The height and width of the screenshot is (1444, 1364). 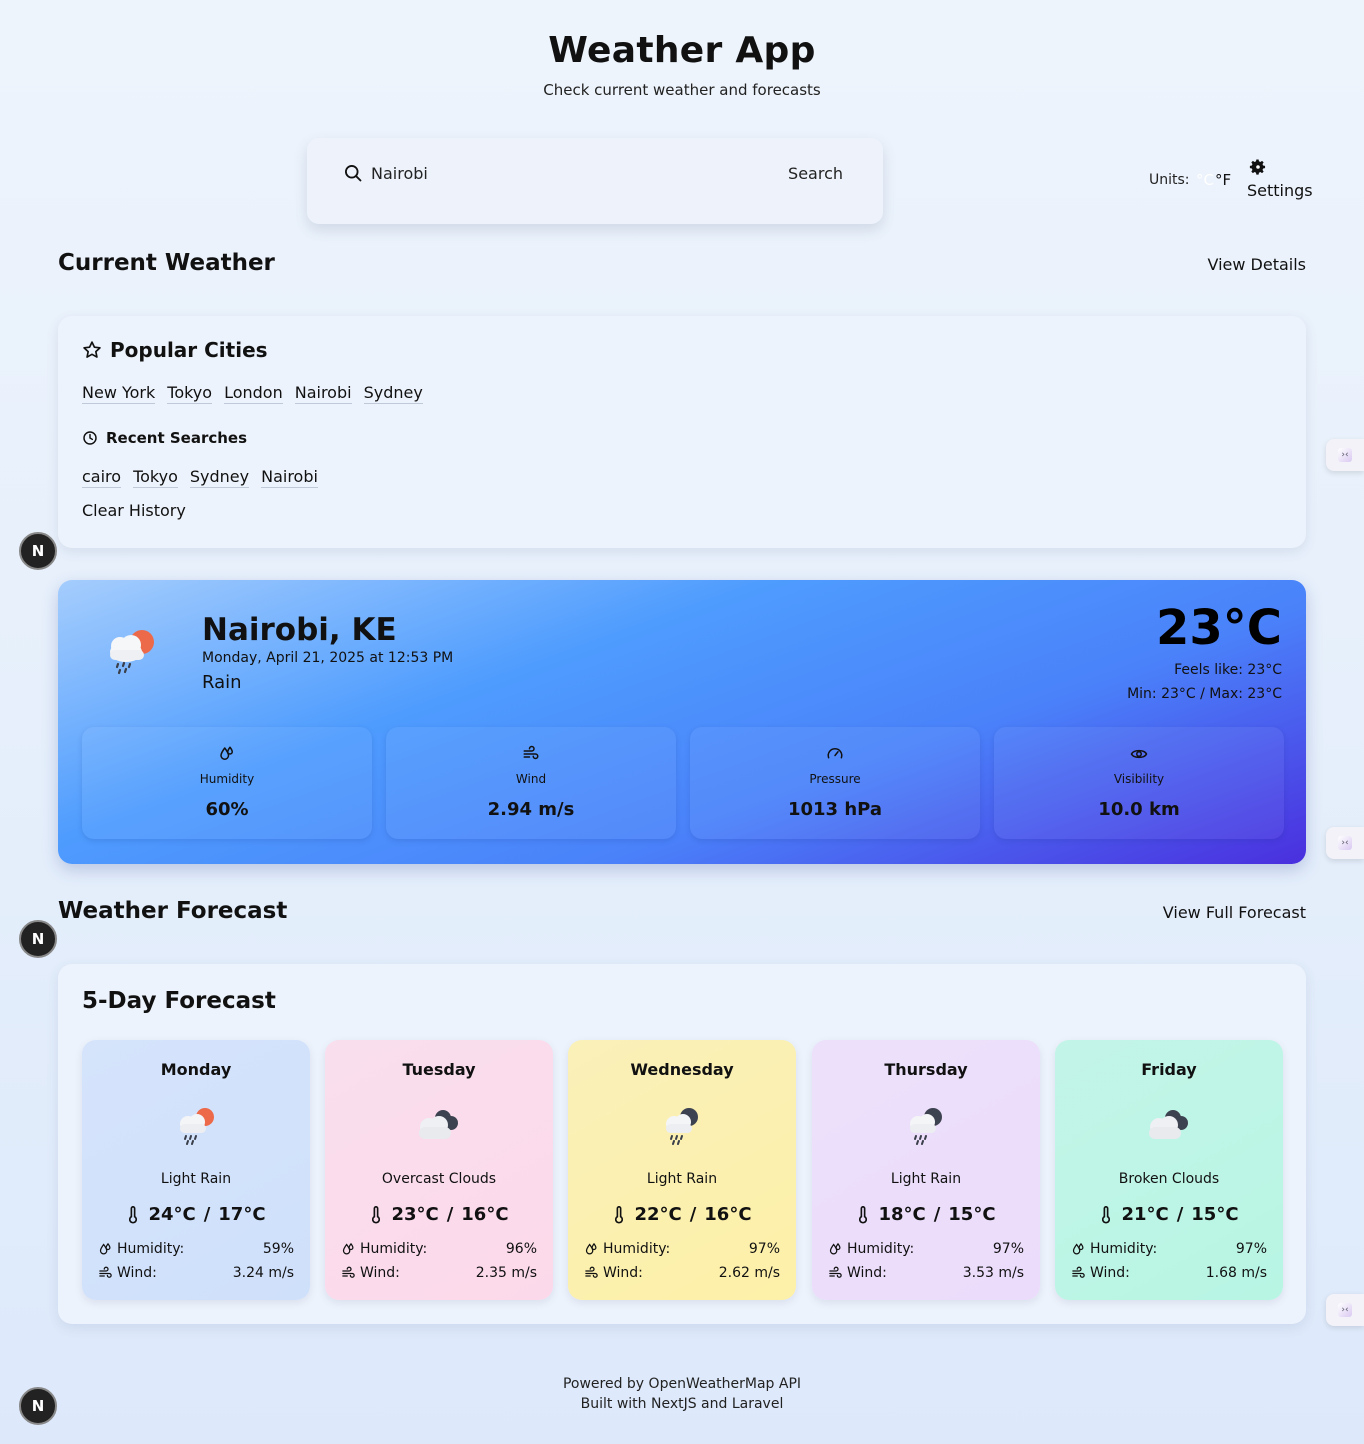 I want to click on view-details-link: View Details, so click(x=1256, y=264).